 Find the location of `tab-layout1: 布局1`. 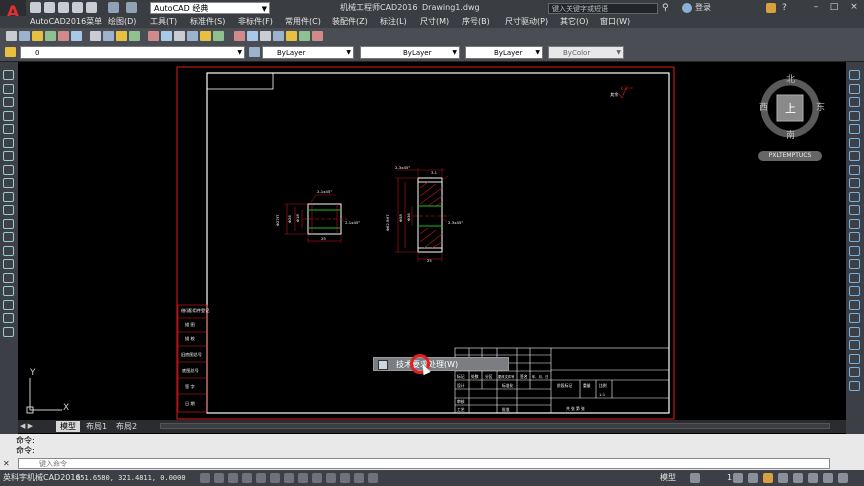

tab-layout1: 布局1 is located at coordinates (96, 426).